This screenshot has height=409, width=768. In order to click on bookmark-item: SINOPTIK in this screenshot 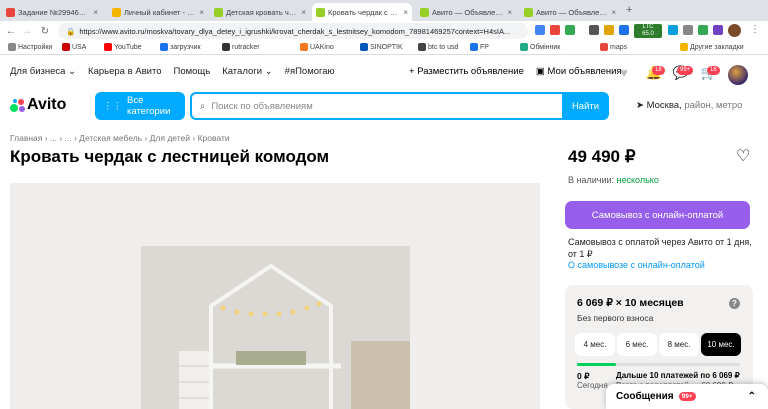, I will do `click(381, 47)`.